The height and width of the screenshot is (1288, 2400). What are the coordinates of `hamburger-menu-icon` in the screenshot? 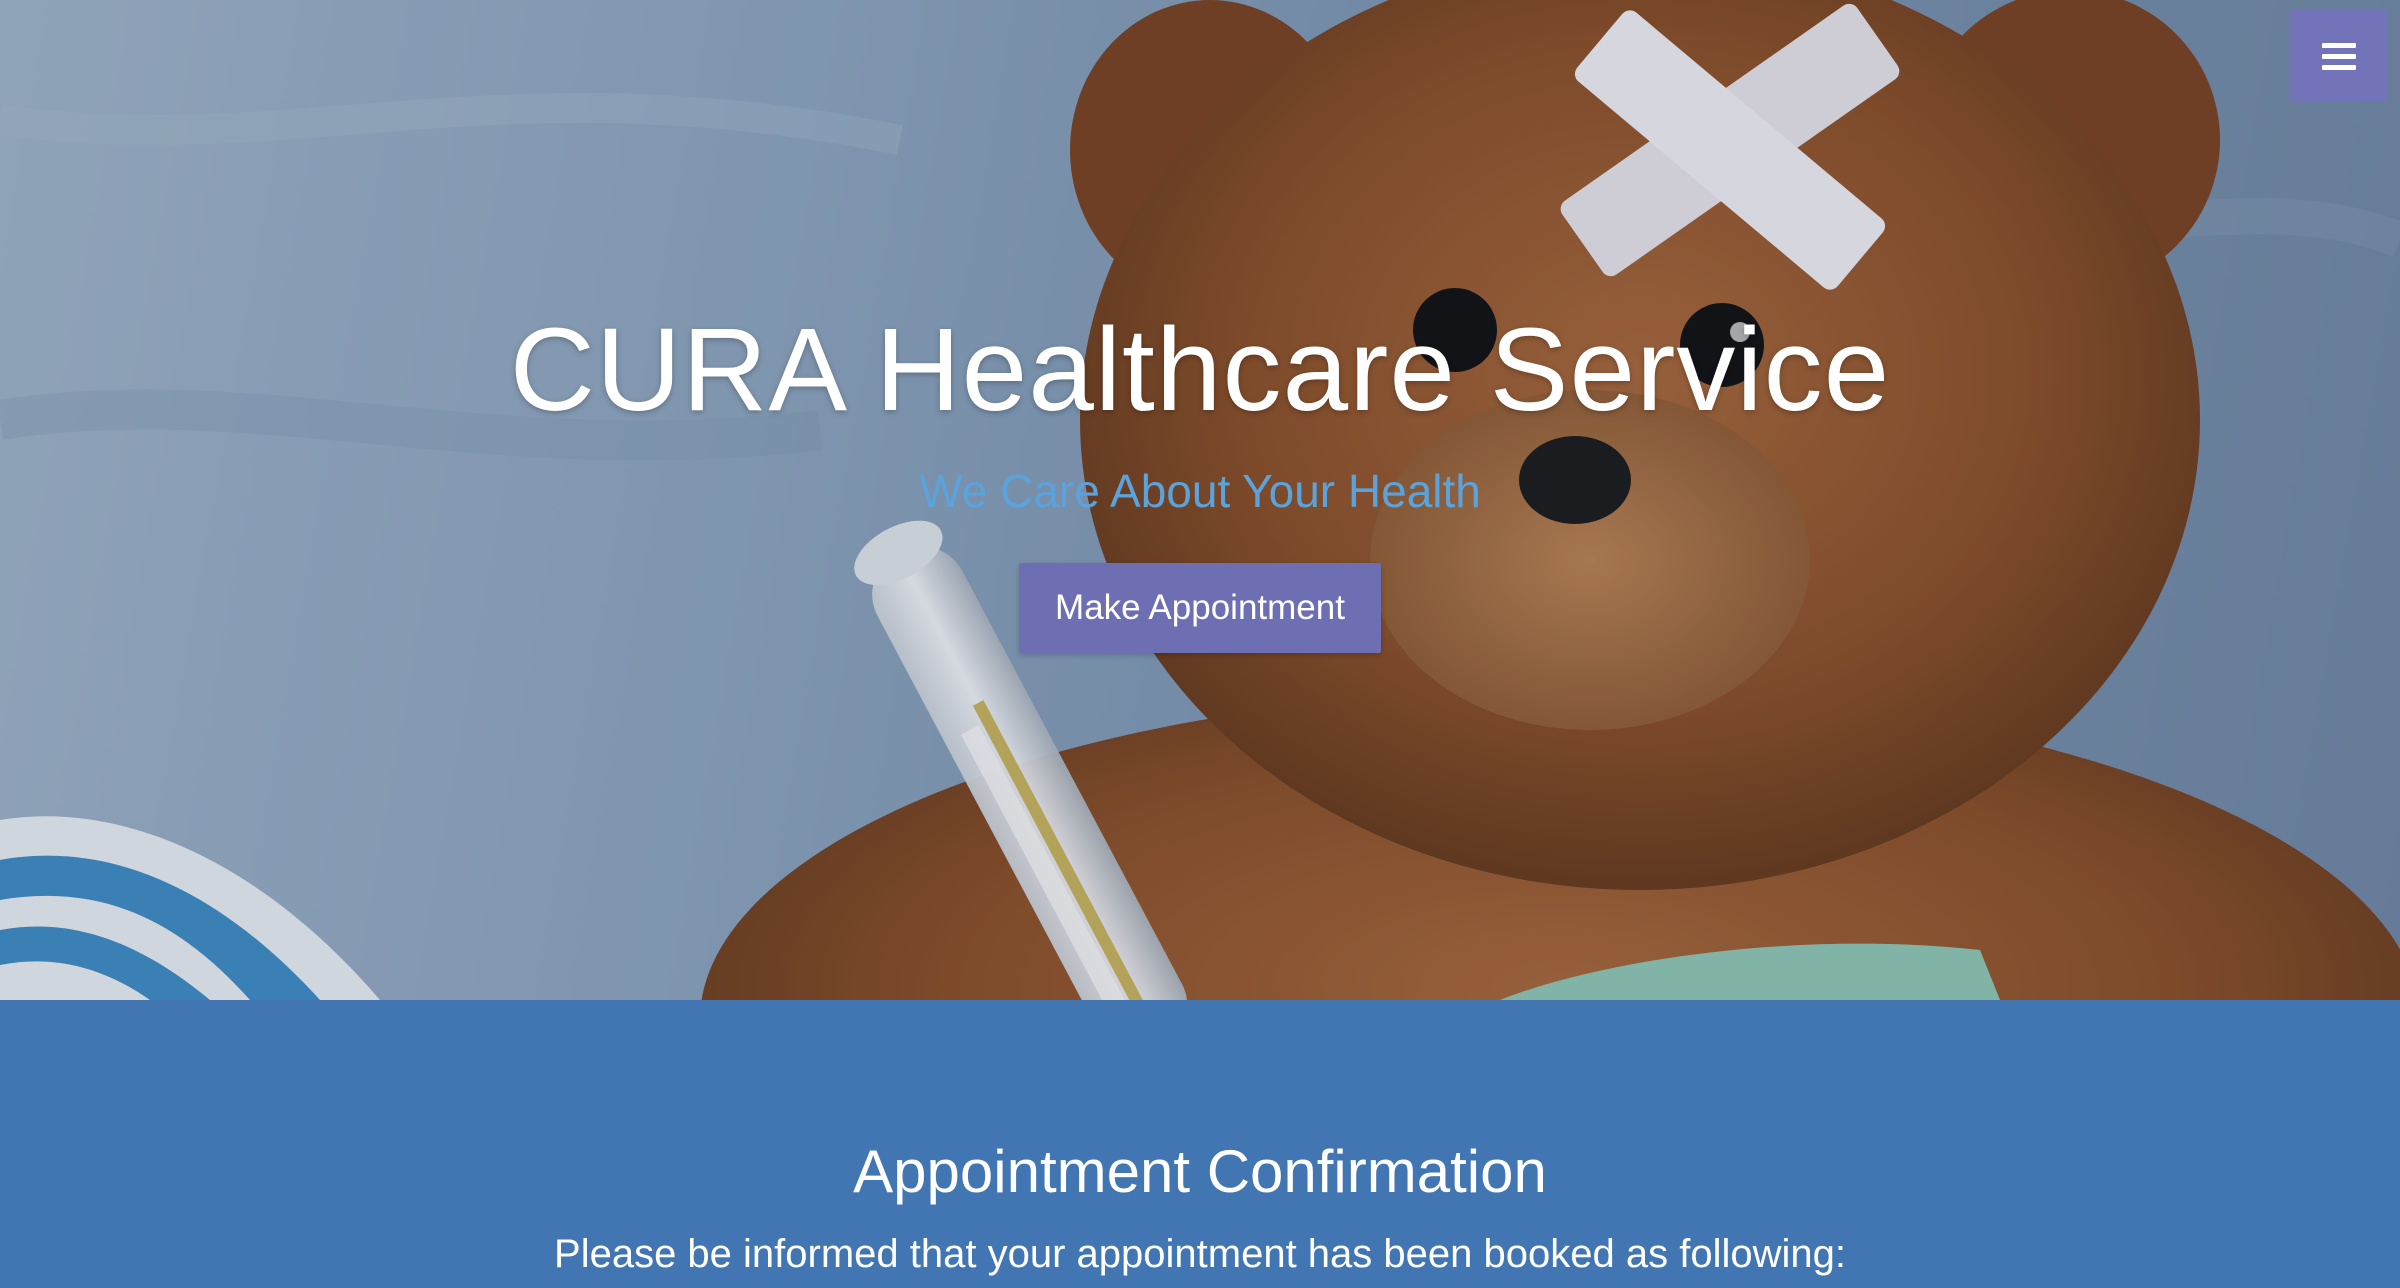 It's located at (2339, 56).